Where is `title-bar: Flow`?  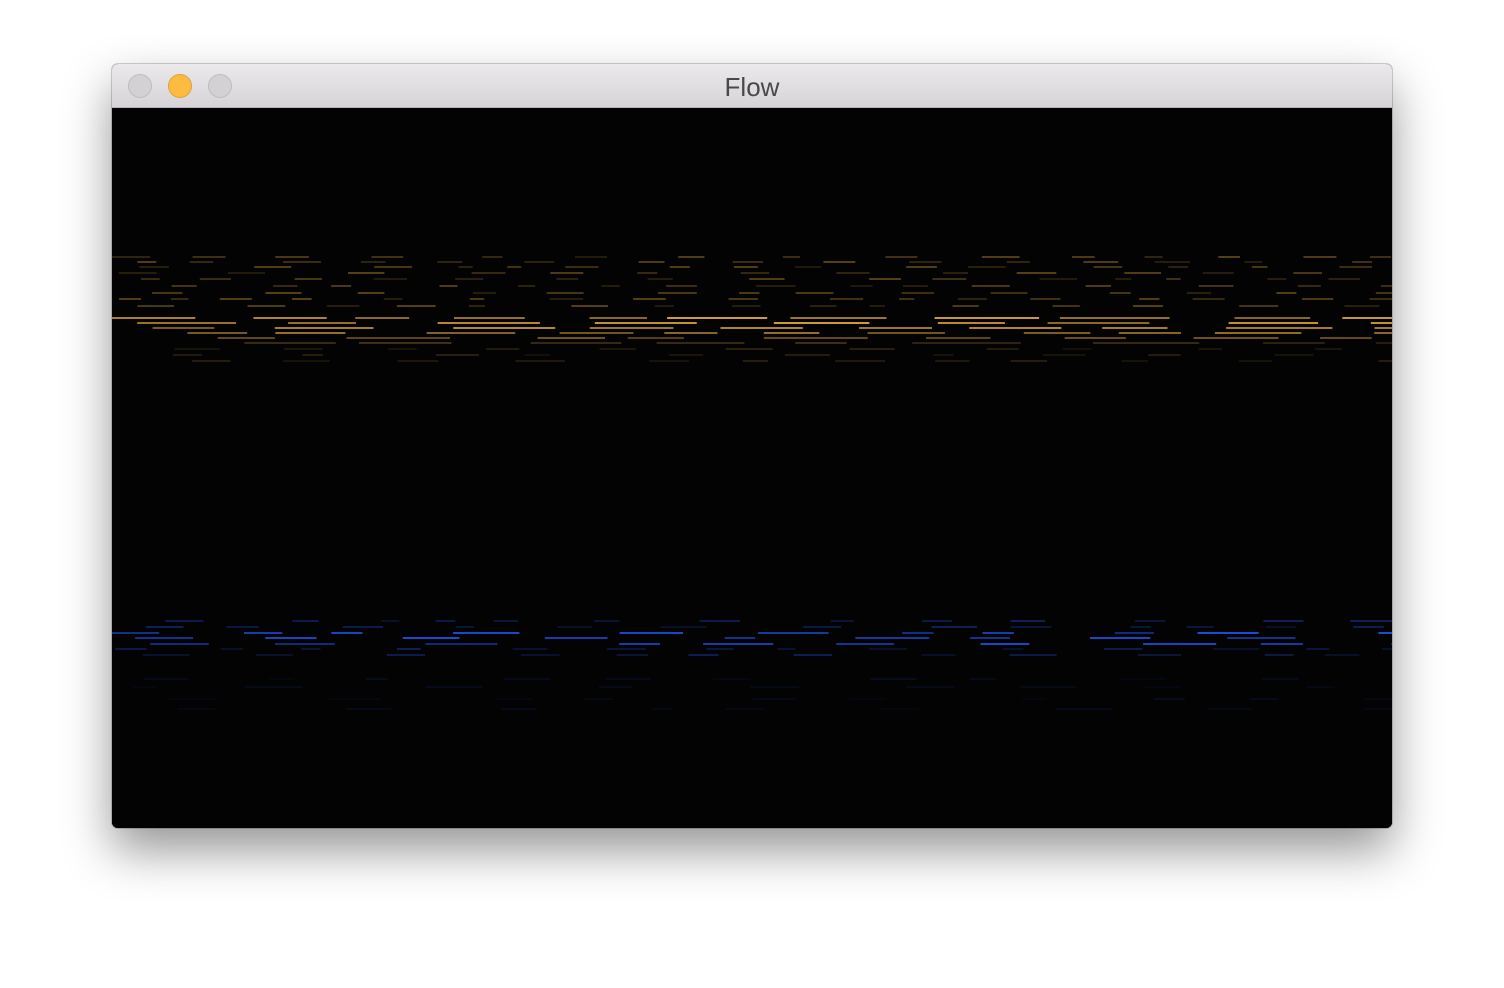 title-bar: Flow is located at coordinates (752, 86).